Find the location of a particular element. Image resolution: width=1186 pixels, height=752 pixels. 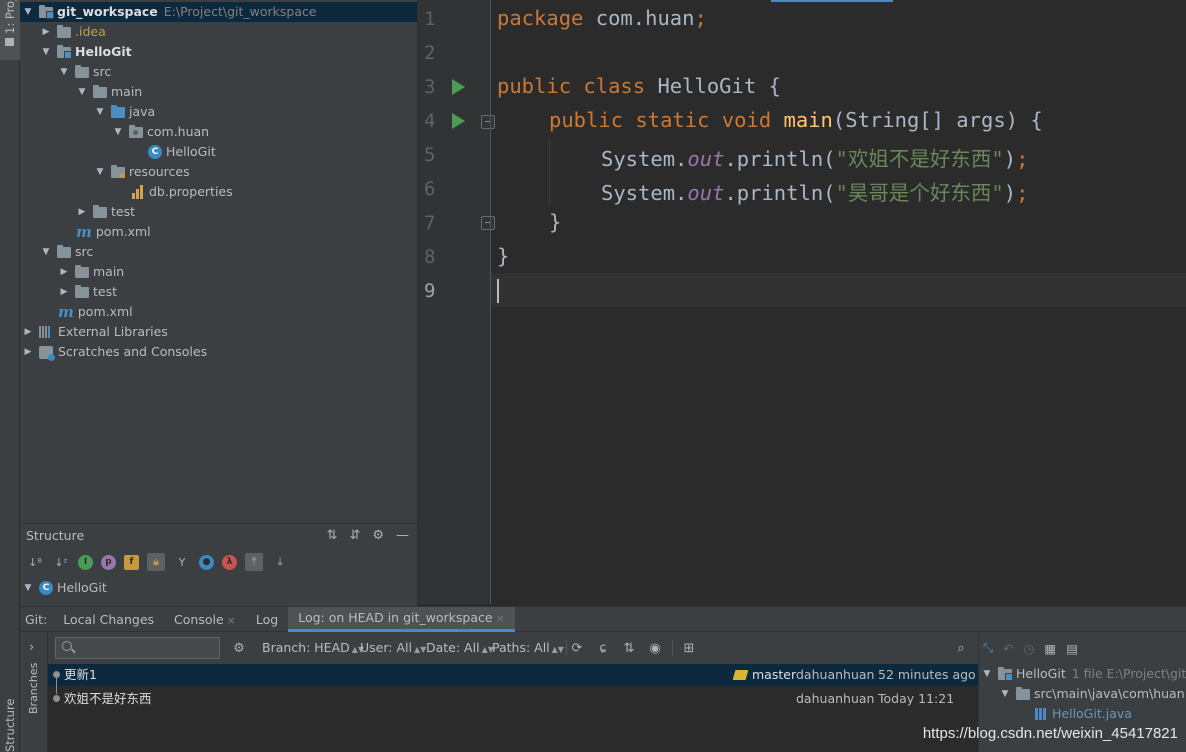

tree-item-package: ▼ com.huan is located at coordinates (161, 132).